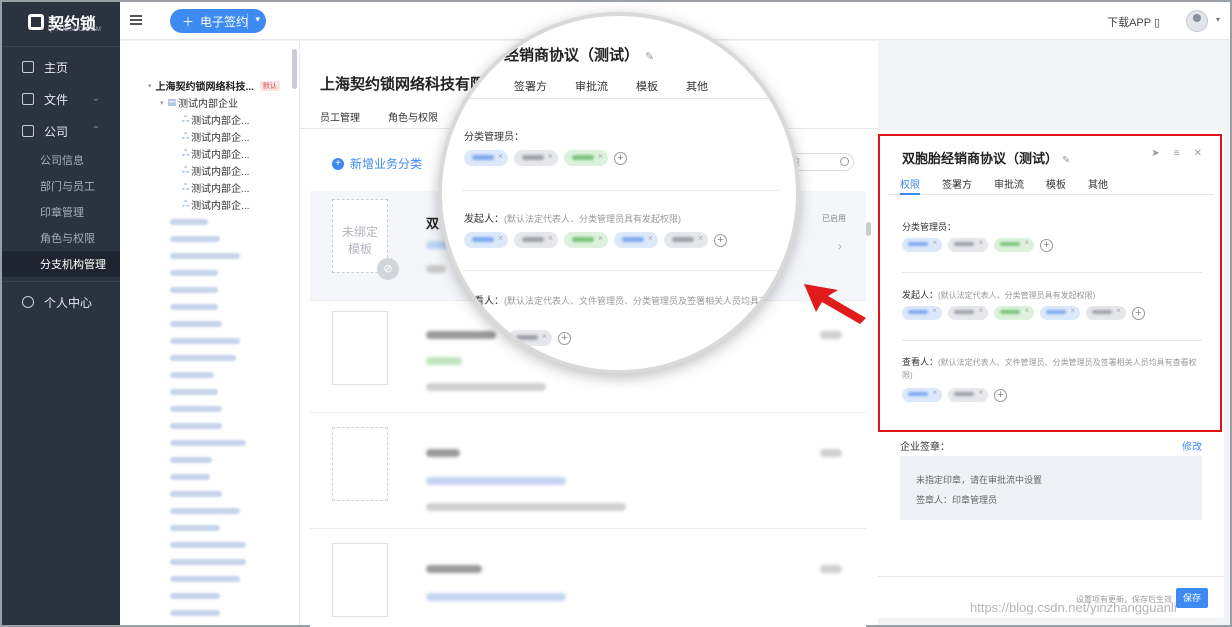 This screenshot has width=1232, height=627. Describe the element at coordinates (1197, 21) in the screenshot. I see `avatar` at that location.